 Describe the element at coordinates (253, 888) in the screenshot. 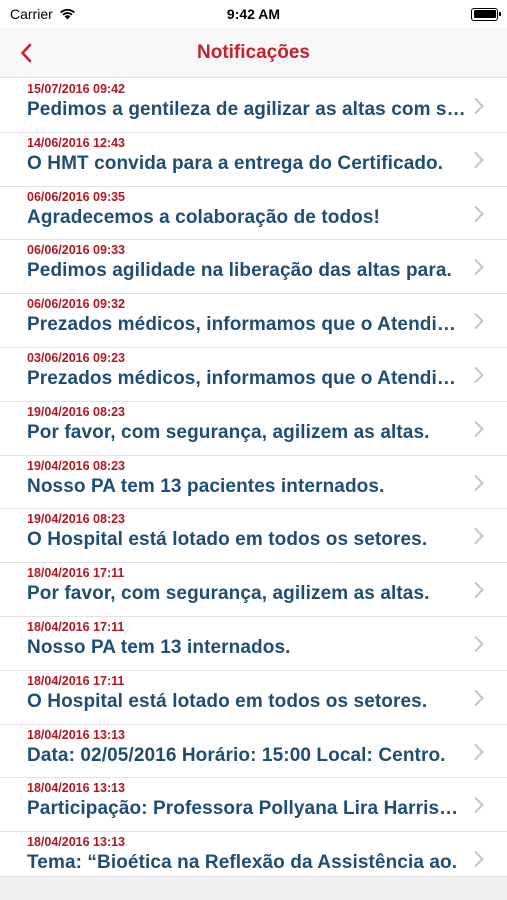

I see `bottom-bar` at that location.